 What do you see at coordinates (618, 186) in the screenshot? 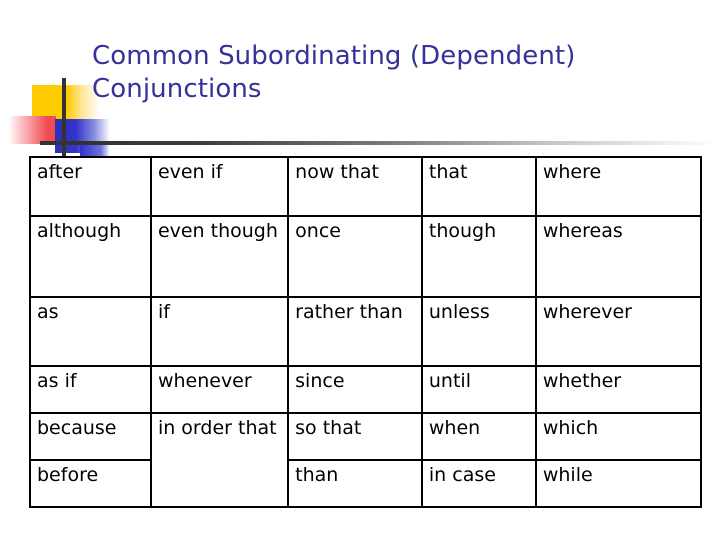
I see `cell-r1c5: where` at bounding box center [618, 186].